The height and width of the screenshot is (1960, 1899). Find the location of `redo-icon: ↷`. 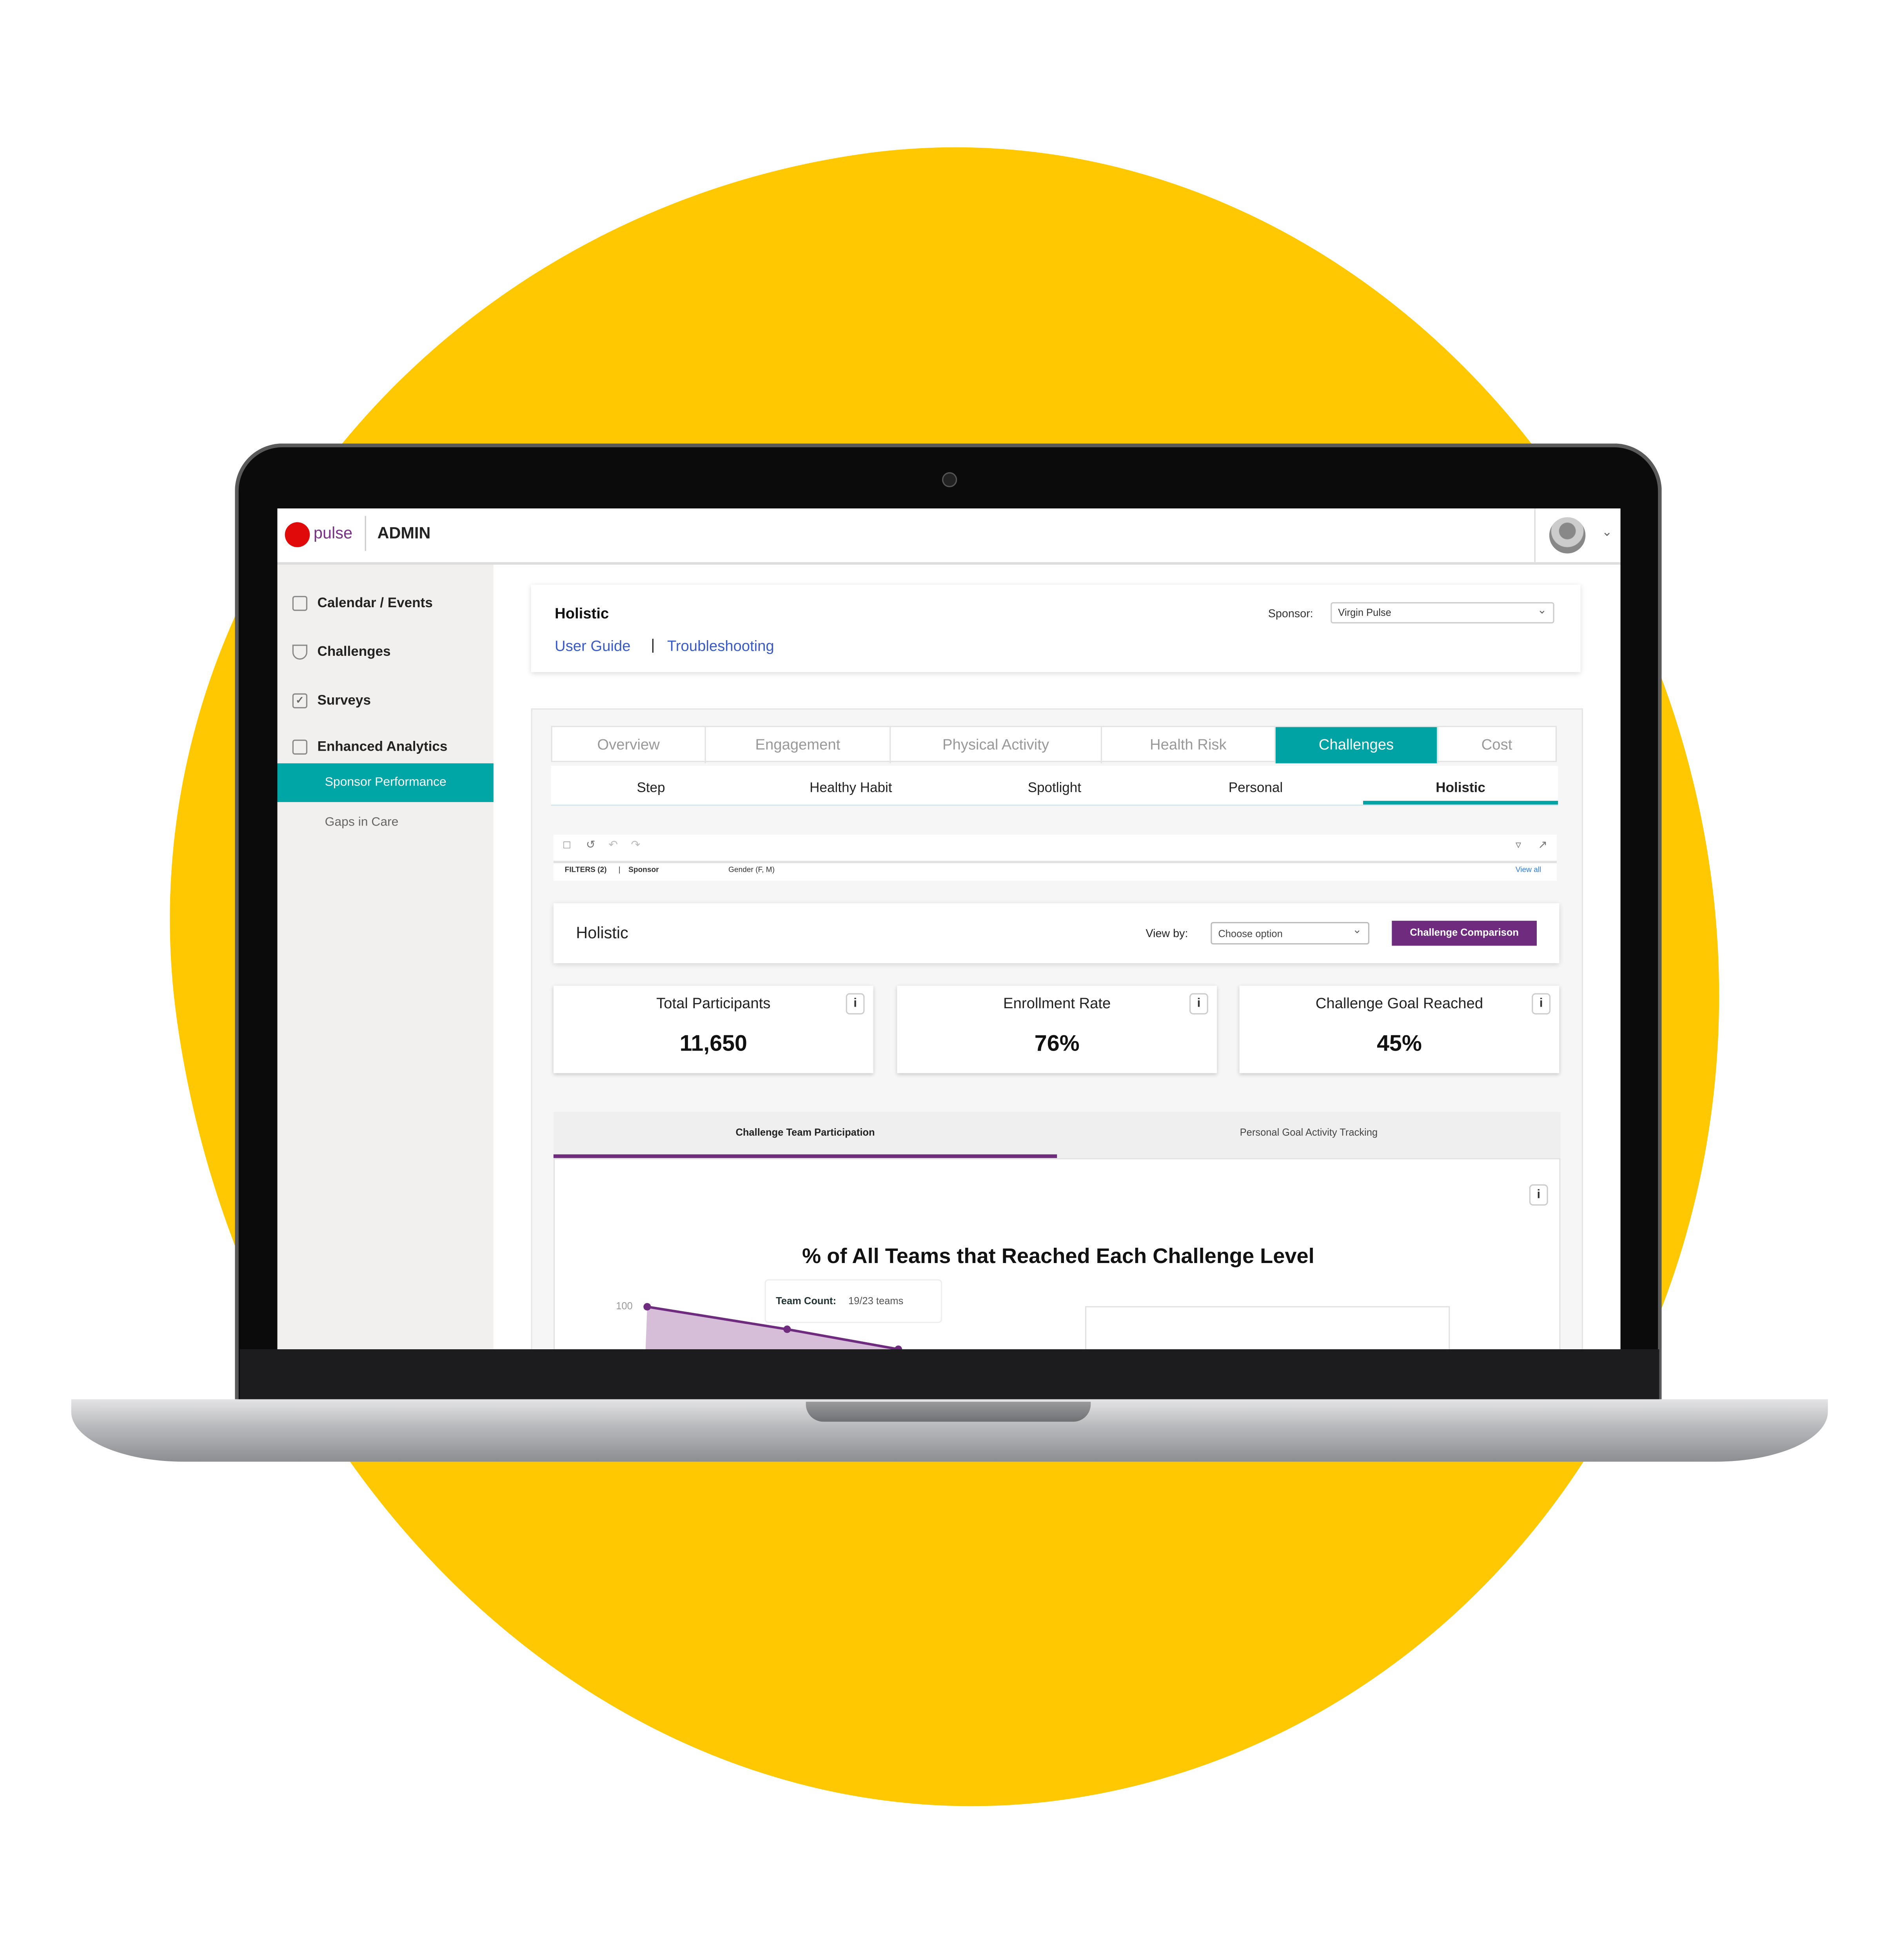

redo-icon: ↷ is located at coordinates (636, 845).